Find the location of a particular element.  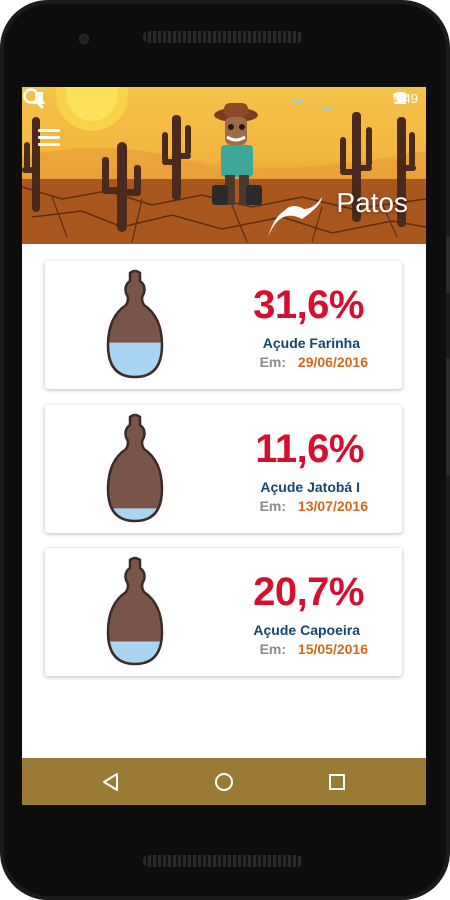

battery-icon is located at coordinates (399, 98).